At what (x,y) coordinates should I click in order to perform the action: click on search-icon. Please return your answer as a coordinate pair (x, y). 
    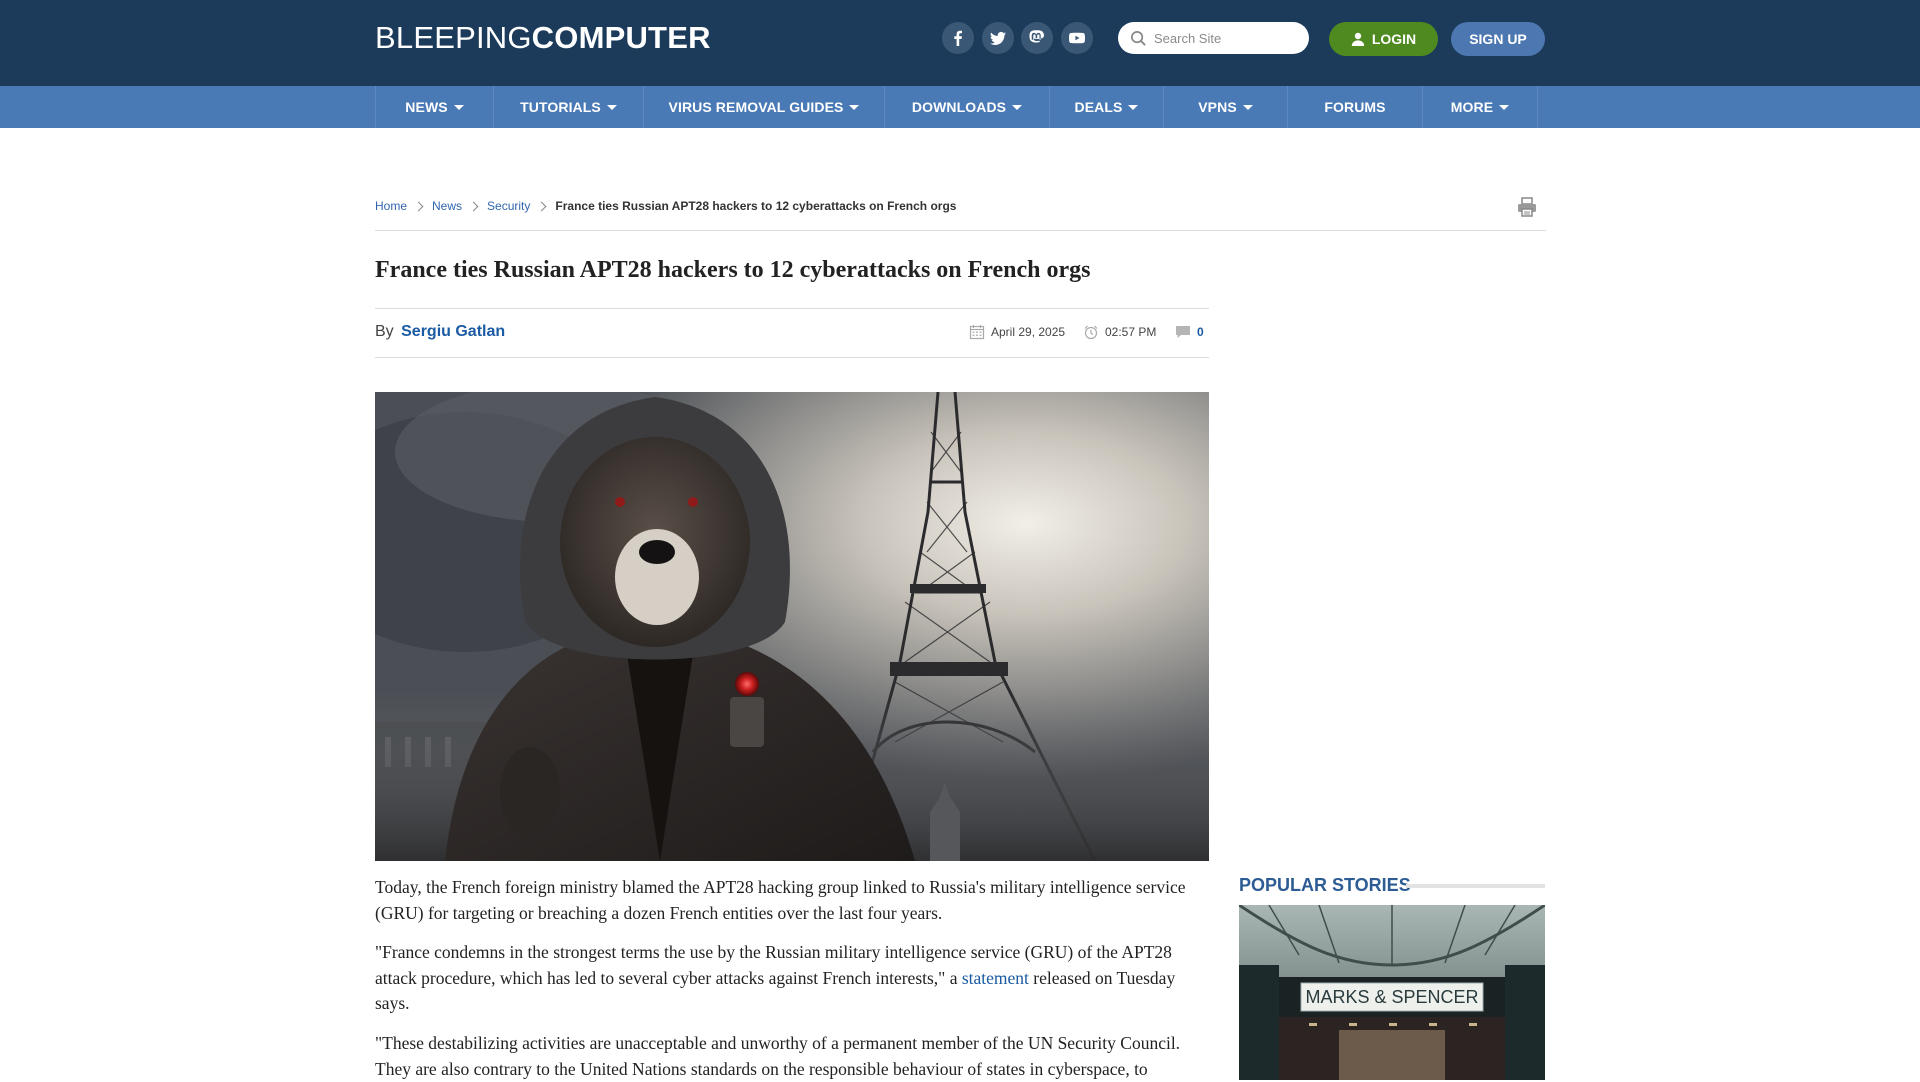
    Looking at the image, I should click on (1138, 38).